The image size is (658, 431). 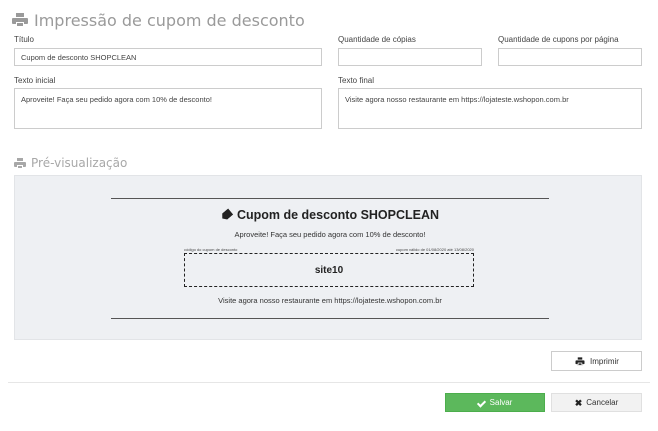 What do you see at coordinates (410, 57) in the screenshot?
I see `copies-input` at bounding box center [410, 57].